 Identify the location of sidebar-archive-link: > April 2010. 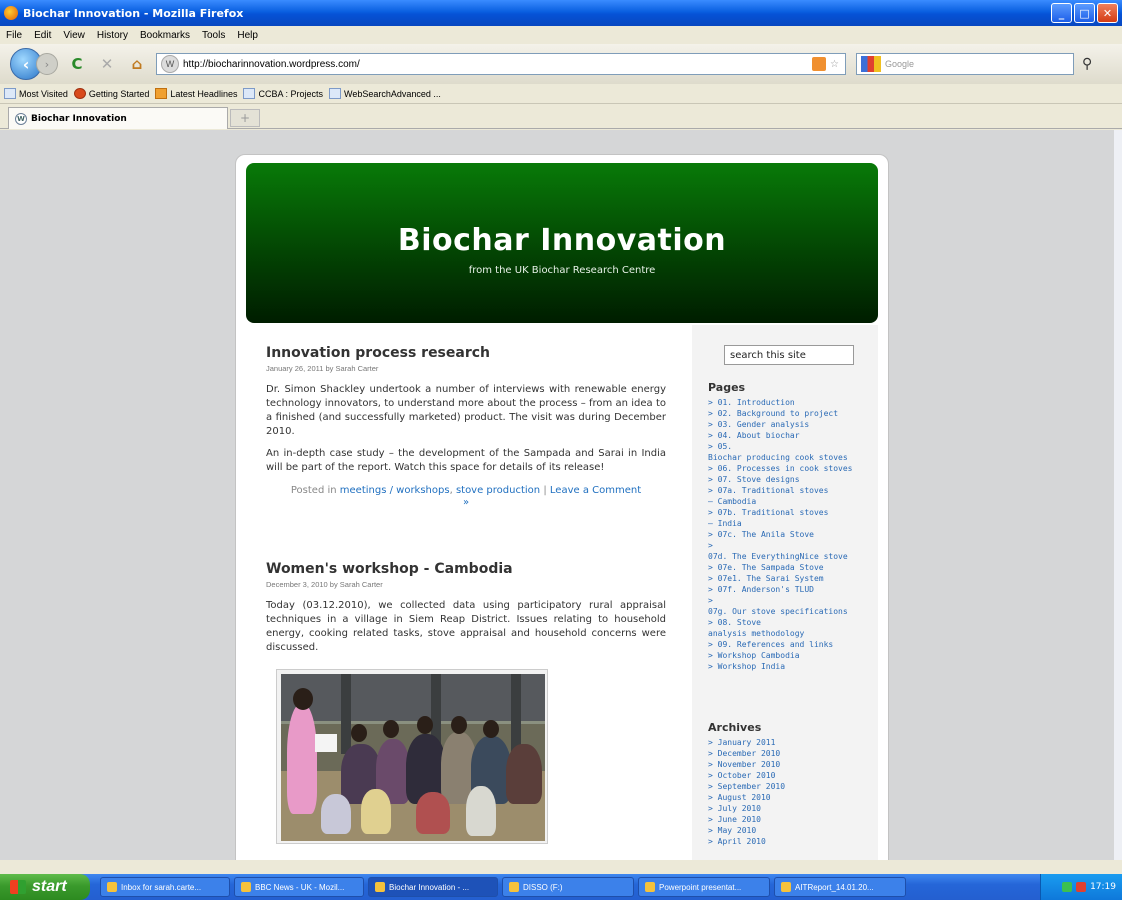
(791, 841).